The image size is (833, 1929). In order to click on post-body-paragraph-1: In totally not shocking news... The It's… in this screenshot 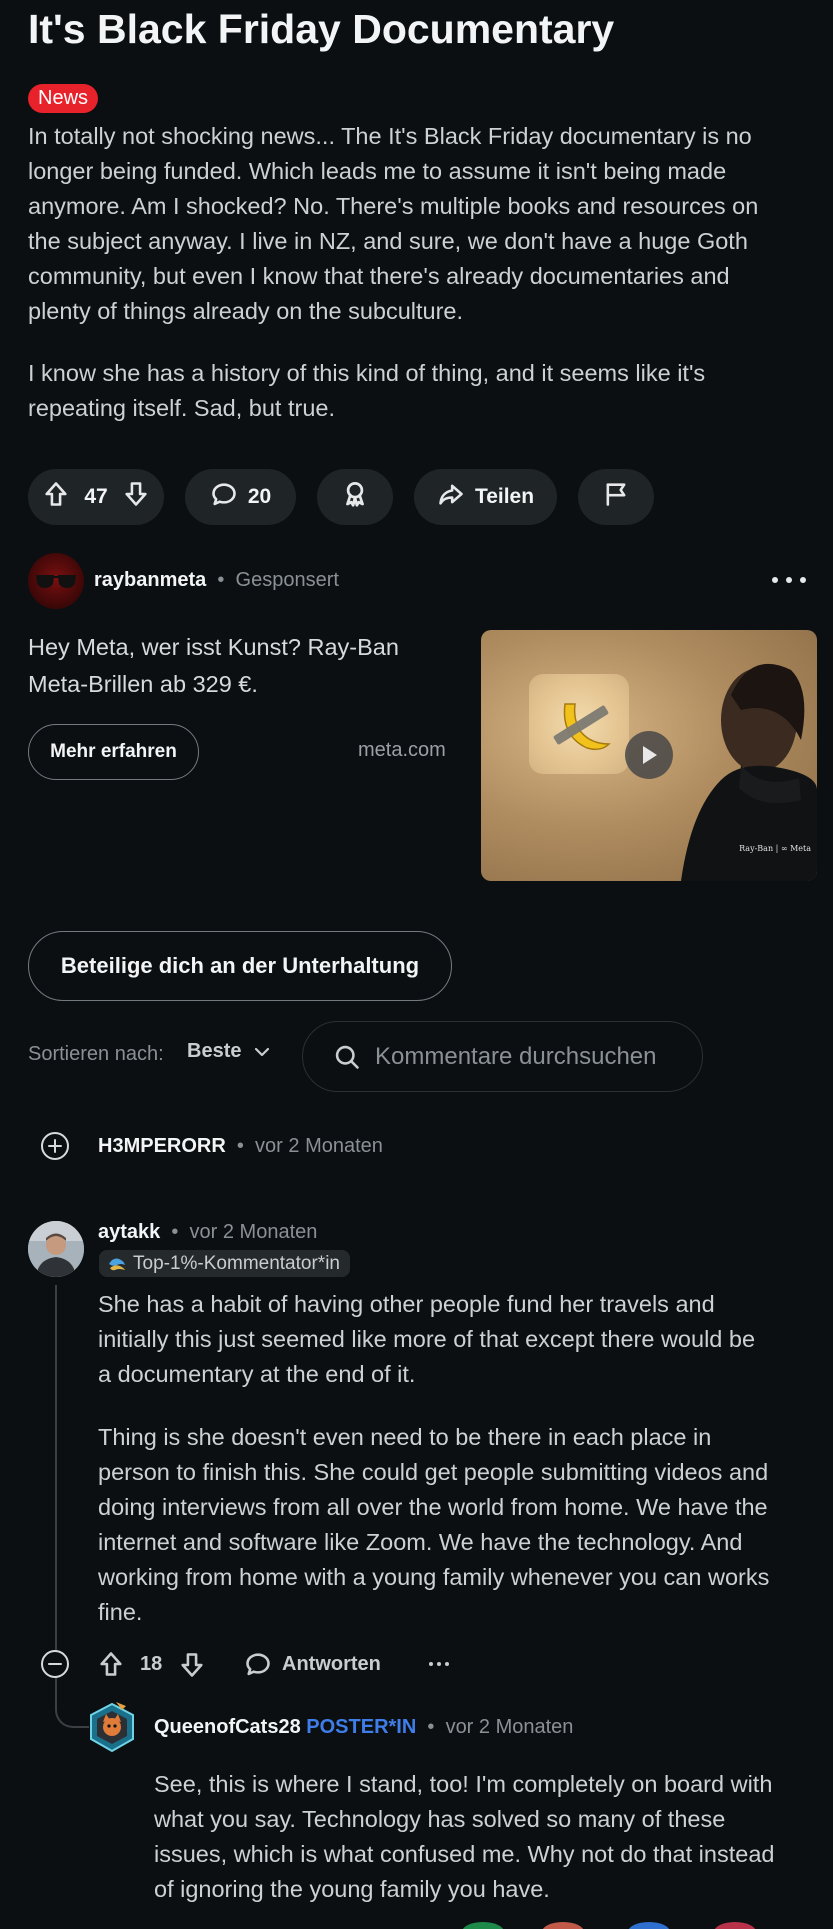, I will do `click(413, 224)`.